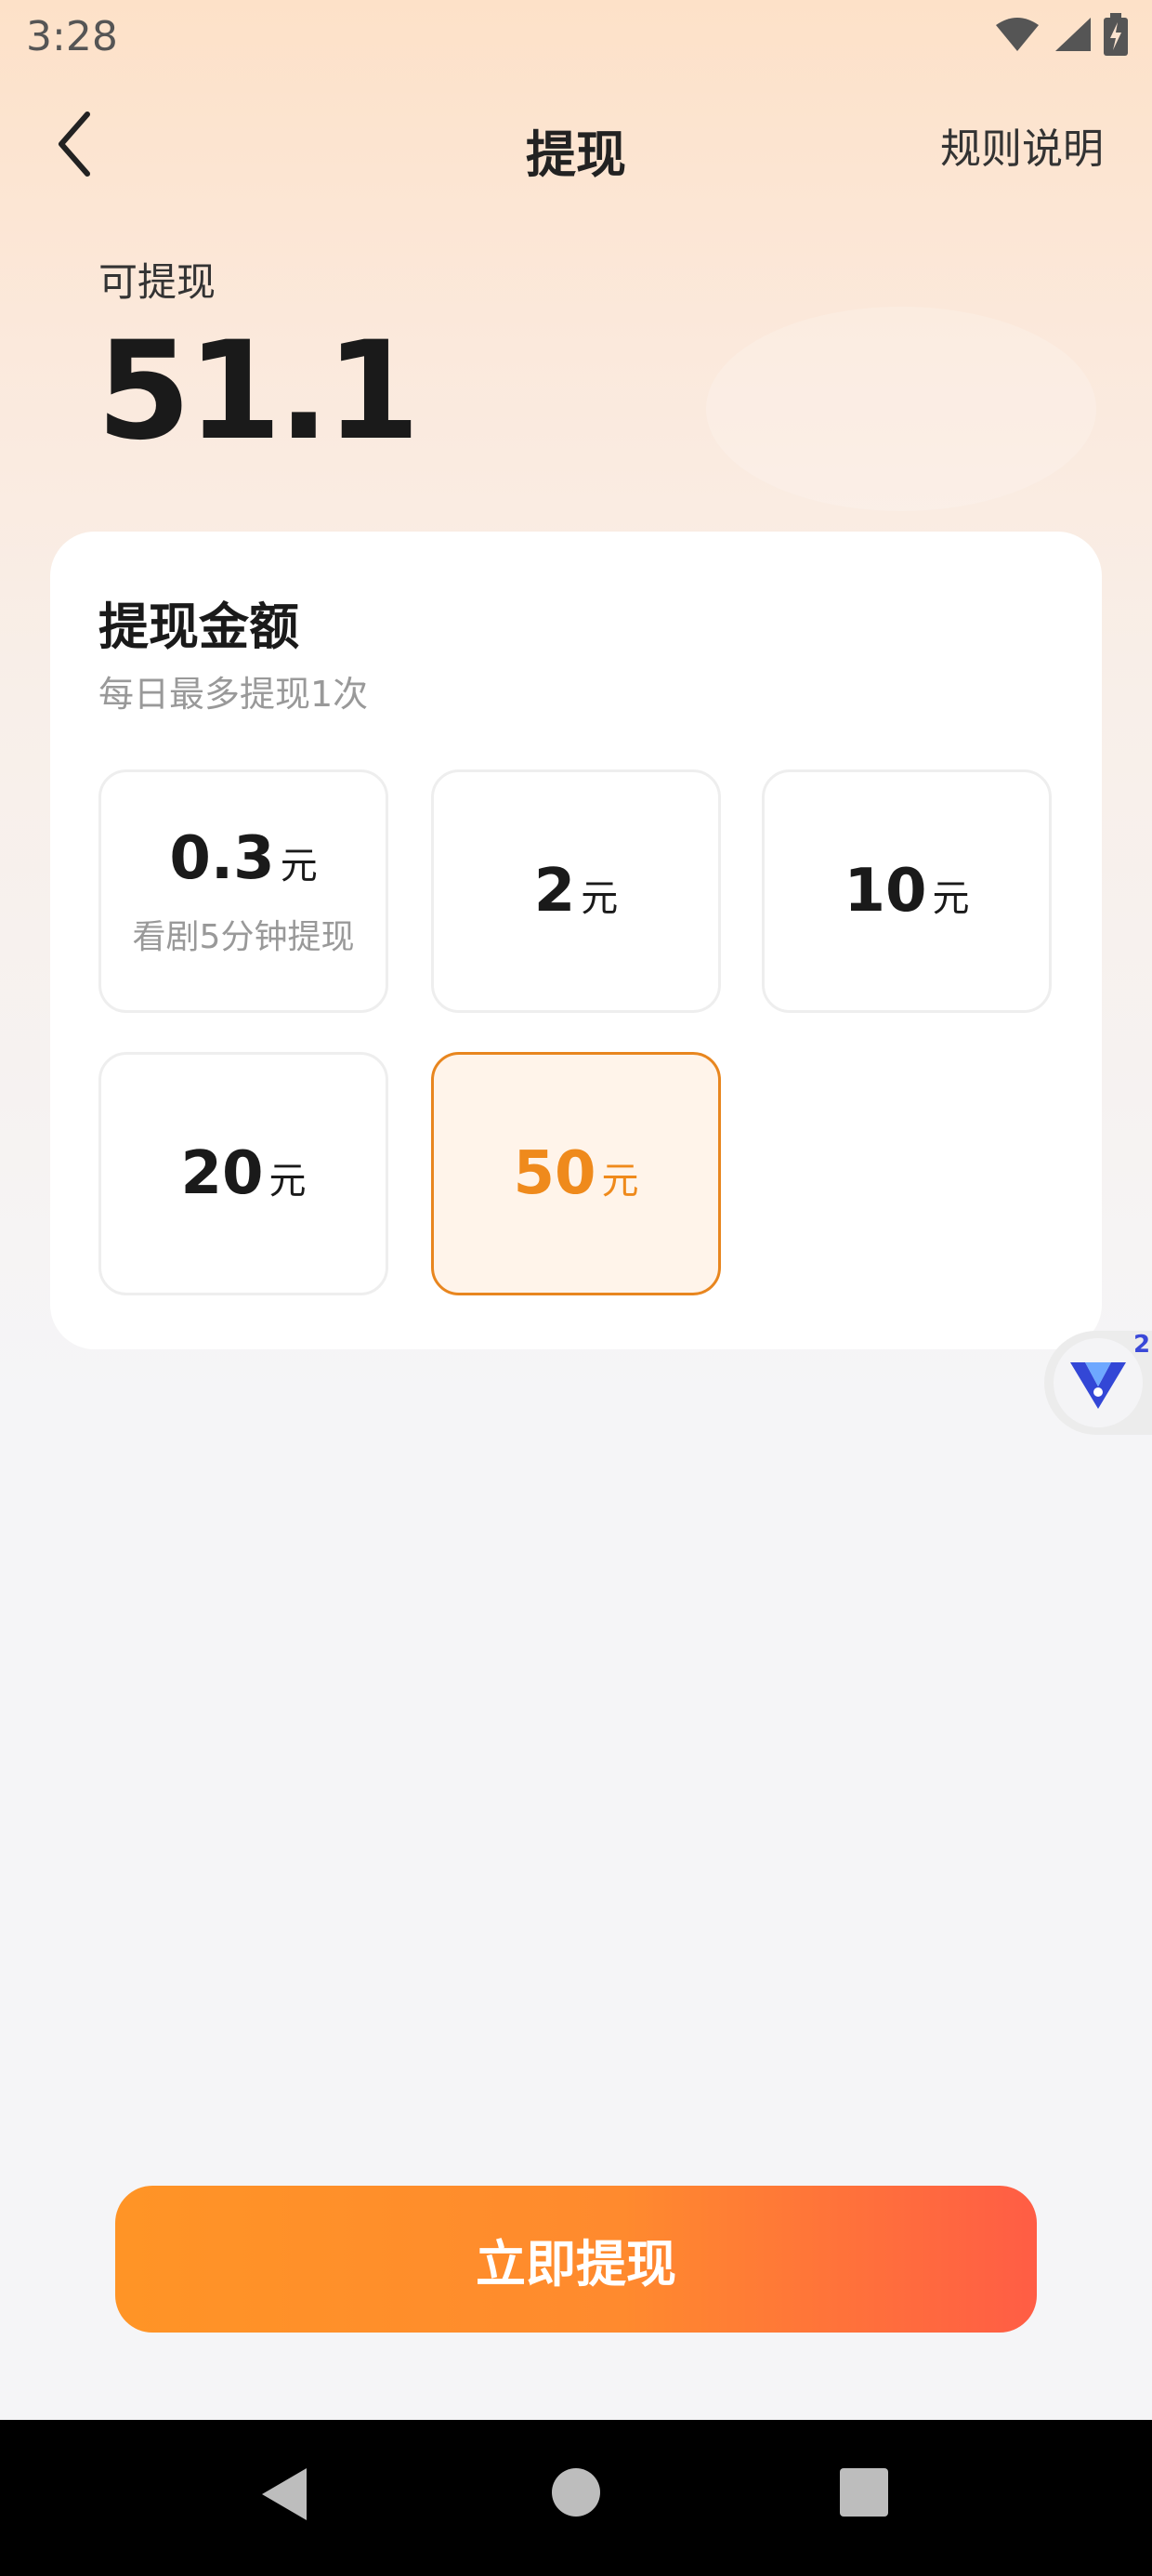 The image size is (1152, 2576). I want to click on home-circle-icon, so click(576, 2494).